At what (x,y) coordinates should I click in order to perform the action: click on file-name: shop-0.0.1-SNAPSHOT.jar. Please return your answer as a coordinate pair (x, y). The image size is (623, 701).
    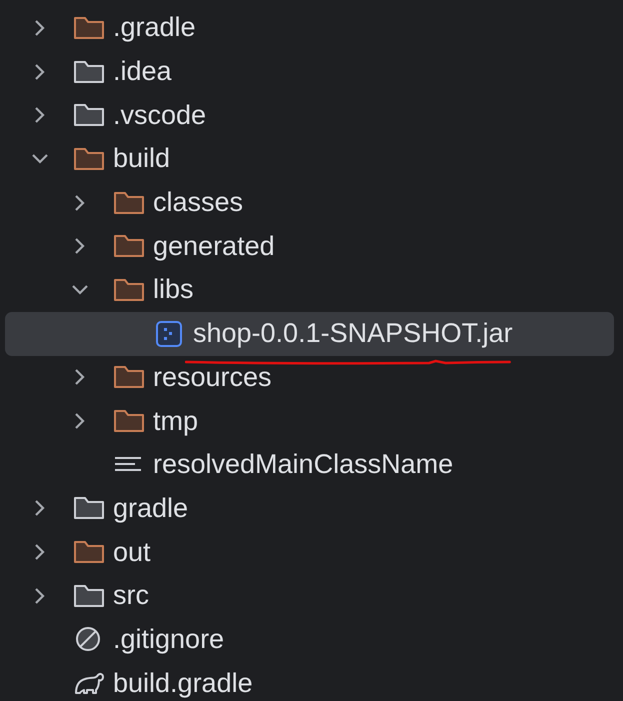
    Looking at the image, I should click on (353, 334).